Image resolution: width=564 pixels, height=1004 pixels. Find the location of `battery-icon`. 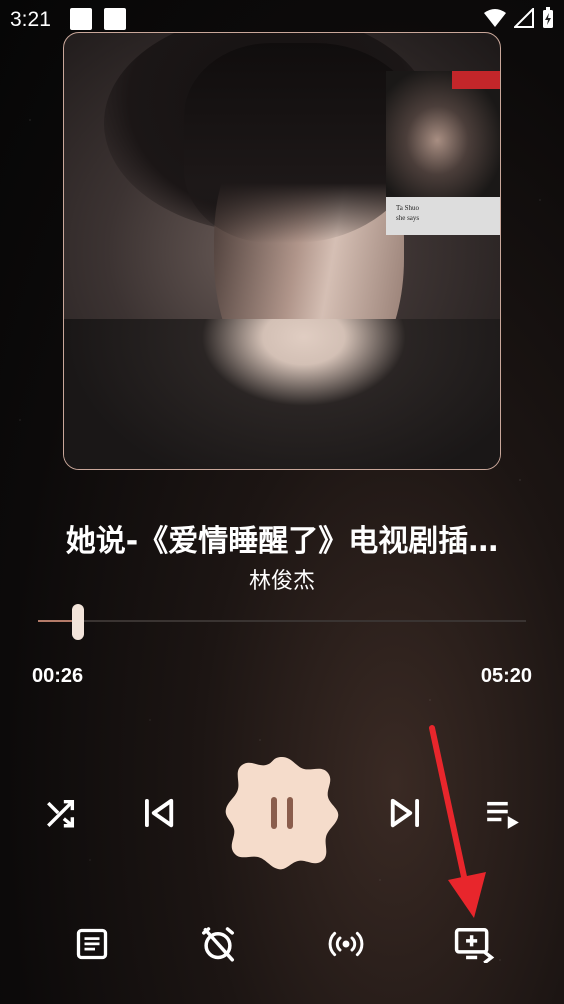

battery-icon is located at coordinates (548, 17).